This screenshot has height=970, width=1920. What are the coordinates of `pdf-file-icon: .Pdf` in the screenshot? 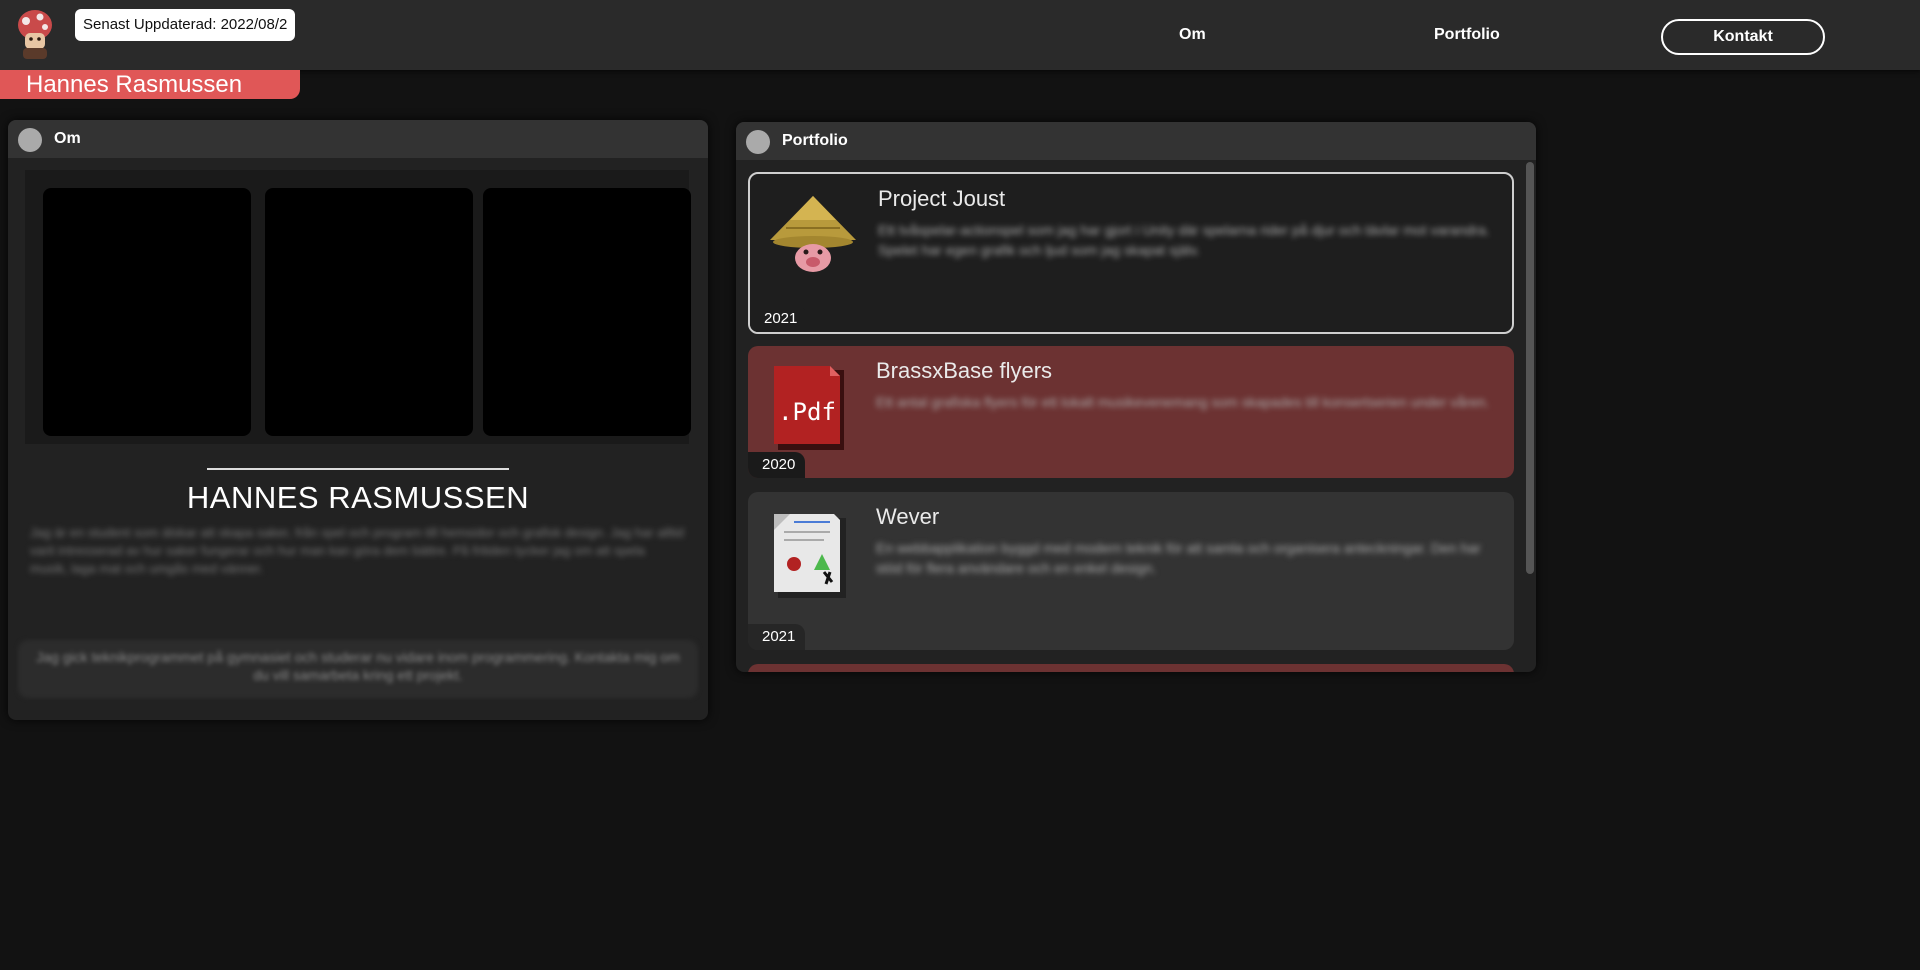 It's located at (809, 408).